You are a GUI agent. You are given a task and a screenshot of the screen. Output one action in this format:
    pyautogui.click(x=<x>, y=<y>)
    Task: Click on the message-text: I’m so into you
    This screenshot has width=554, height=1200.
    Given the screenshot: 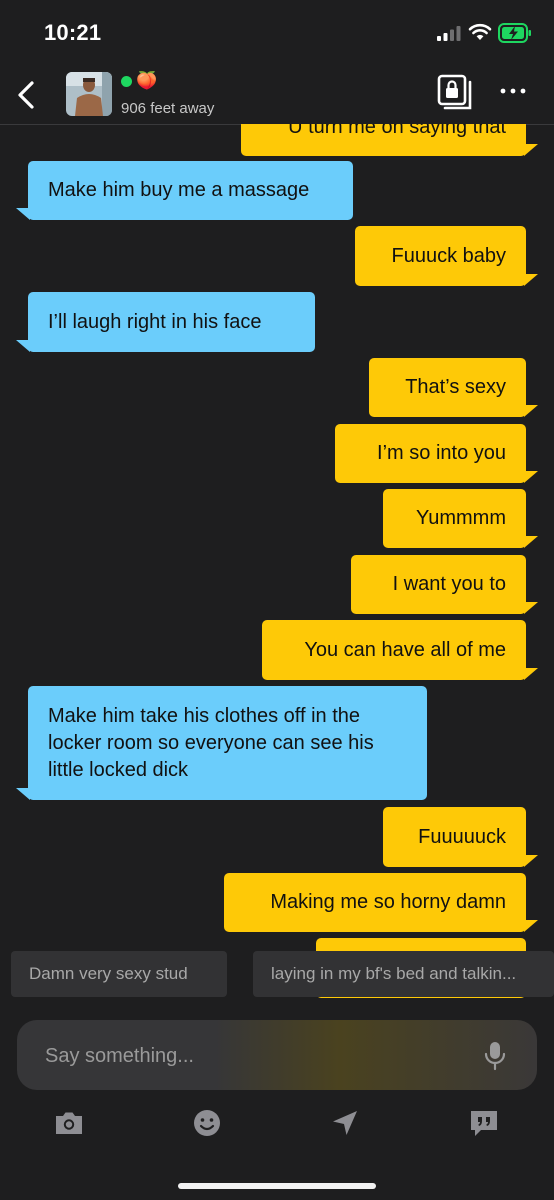 What is the action you would take?
    pyautogui.click(x=441, y=453)
    